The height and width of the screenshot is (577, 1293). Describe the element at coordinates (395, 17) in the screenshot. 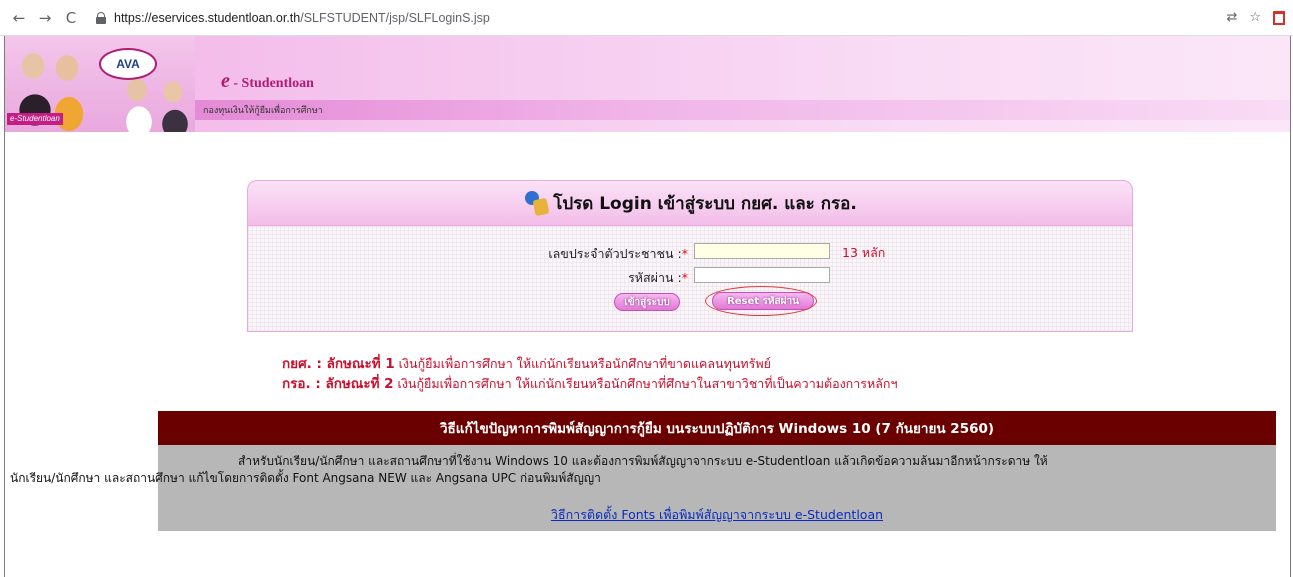

I see `url-path: /SLFSTUDENT/jsp/SLFLoginS.jsp` at that location.